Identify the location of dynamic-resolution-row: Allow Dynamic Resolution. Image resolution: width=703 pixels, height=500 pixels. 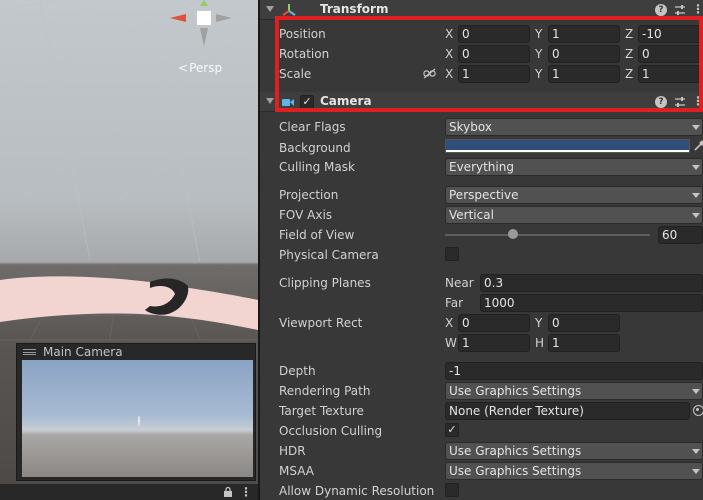
(481, 491).